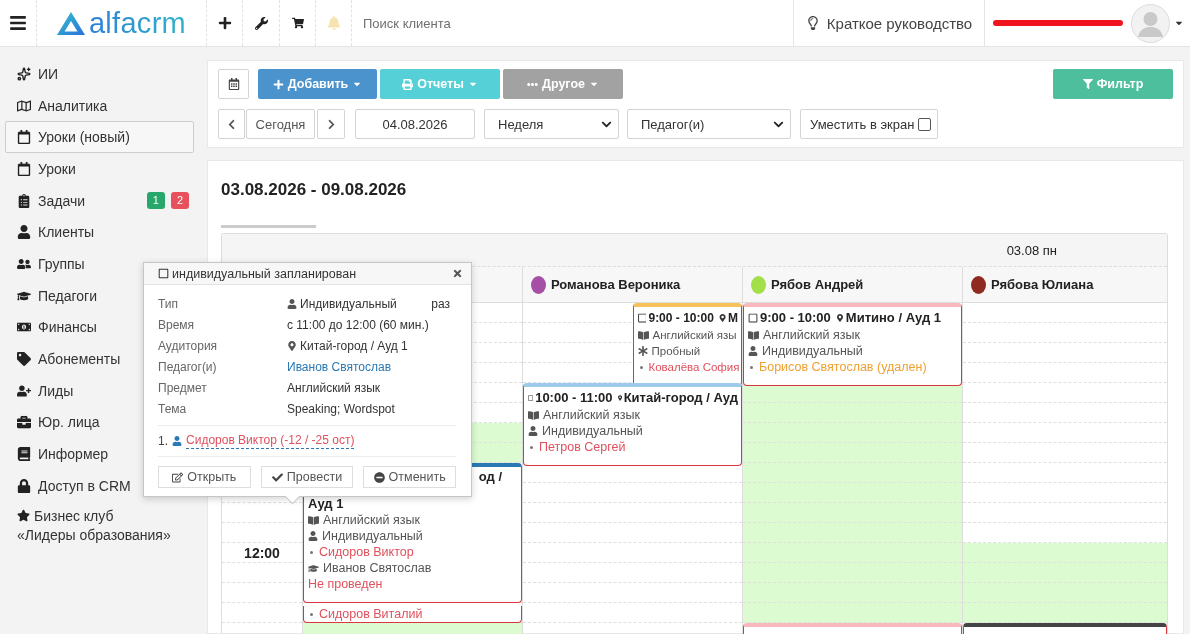 The width and height of the screenshot is (1190, 634). What do you see at coordinates (354, 345) in the screenshot?
I see `field-value: Китай-город / Ауд 1` at bounding box center [354, 345].